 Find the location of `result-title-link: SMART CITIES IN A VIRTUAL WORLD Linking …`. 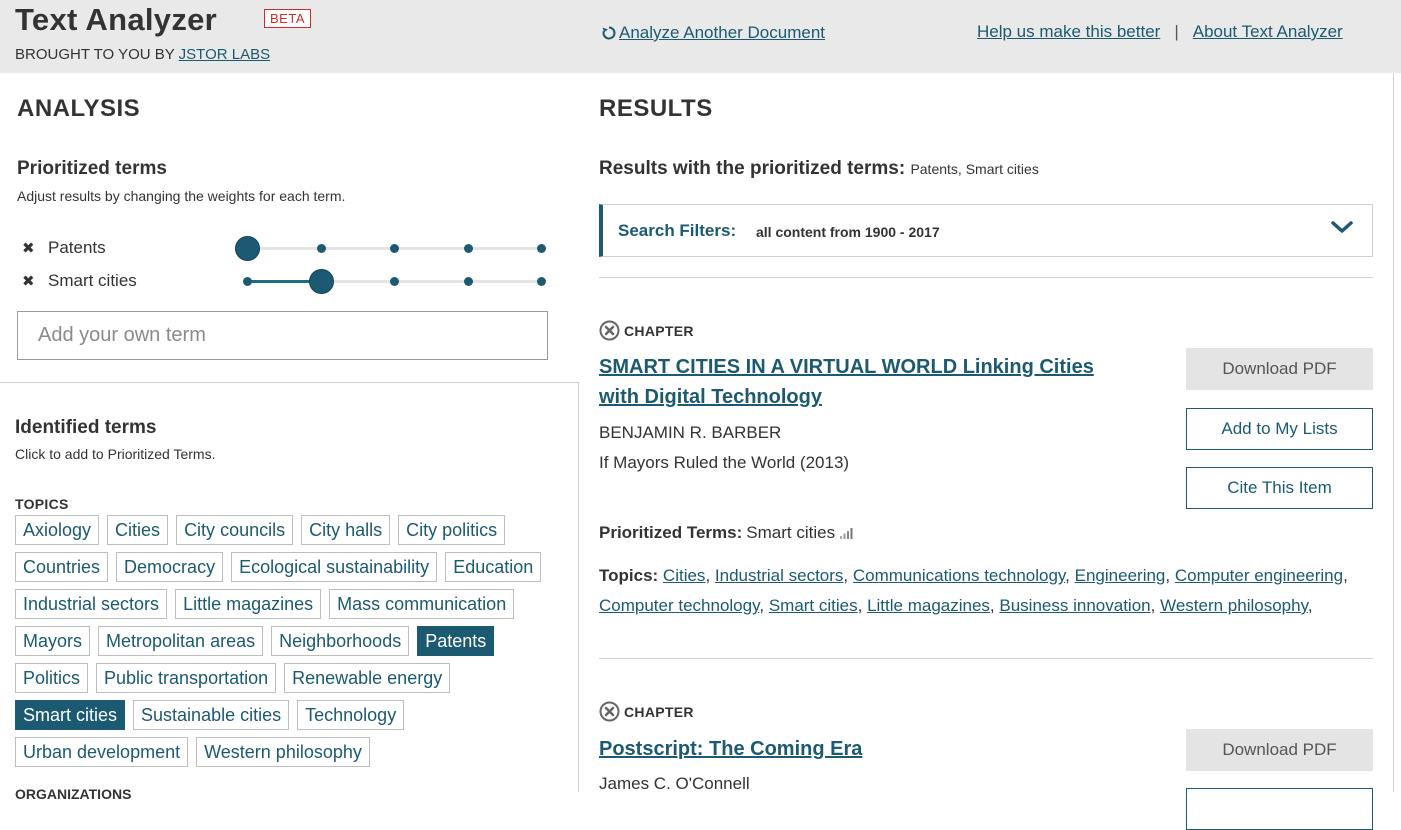

result-title-link: SMART CITIES IN A VIRTUAL WORLD Linking … is located at coordinates (846, 382).